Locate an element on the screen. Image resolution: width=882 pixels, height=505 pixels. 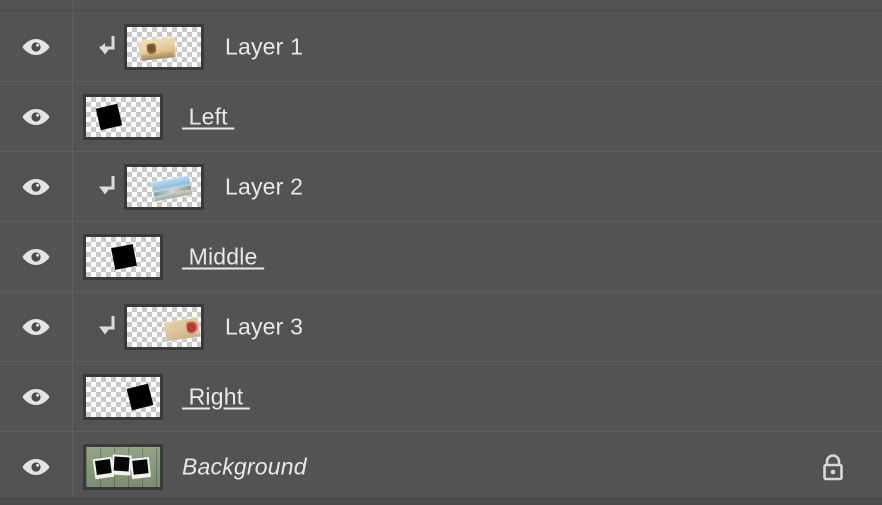
layer-name-label: Layer 1 is located at coordinates (264, 46).